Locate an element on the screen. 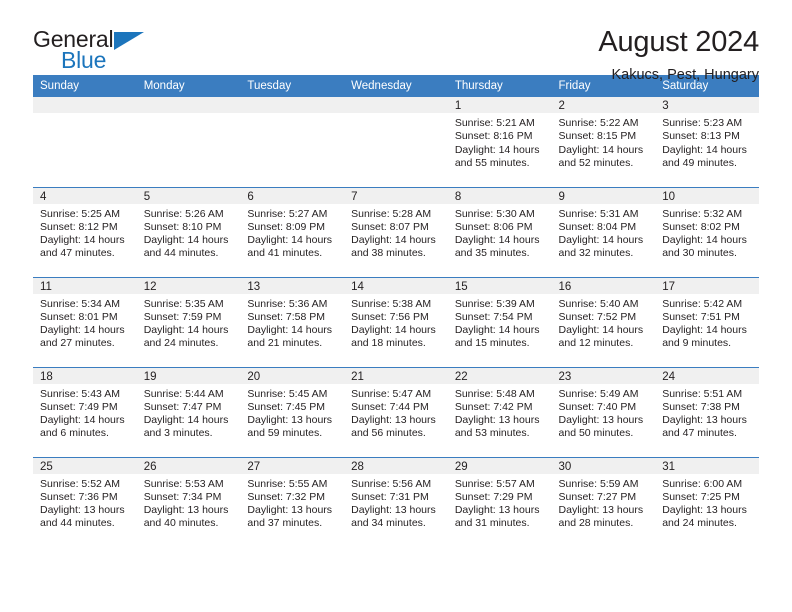 The height and width of the screenshot is (612, 792). day-number: 25 is located at coordinates (85, 465).